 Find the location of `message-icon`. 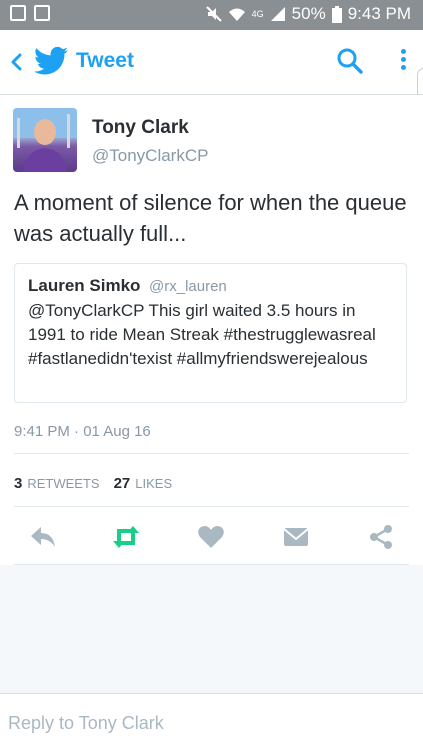

message-icon is located at coordinates (296, 537).